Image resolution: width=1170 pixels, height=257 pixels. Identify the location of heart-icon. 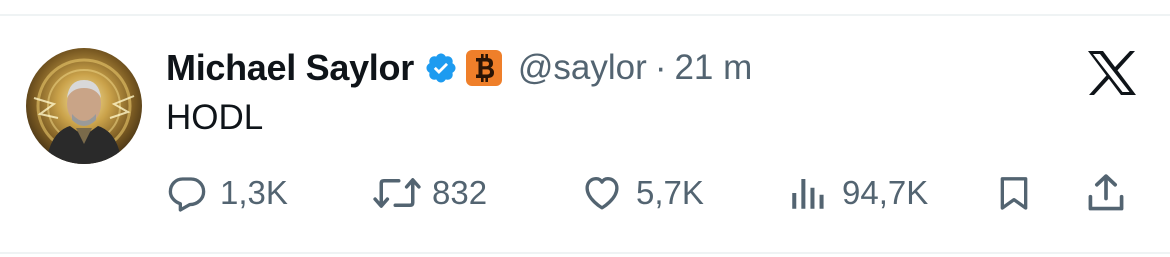
(602, 193).